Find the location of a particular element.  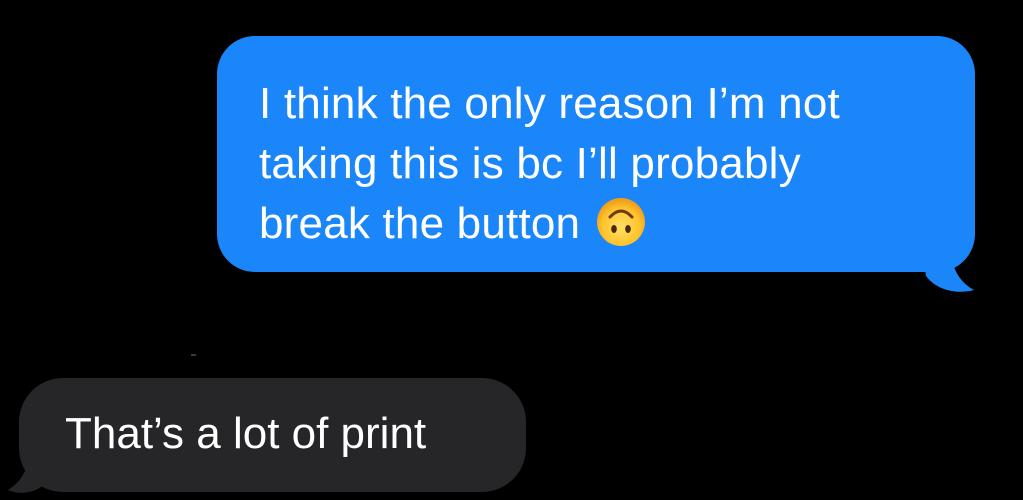

received-message-bubble: That’s a lot of print is located at coordinates (272, 435).